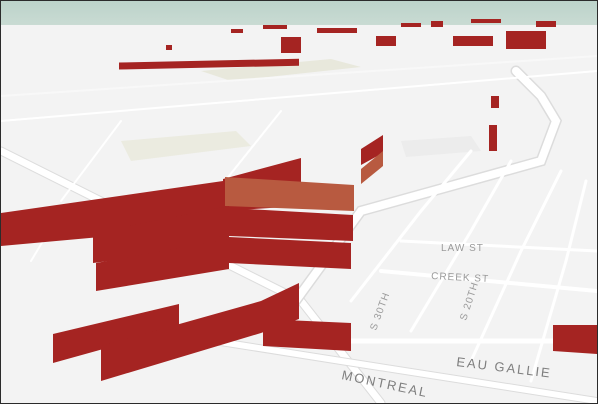 This screenshot has width=598, height=404. Describe the element at coordinates (469, 301) in the screenshot. I see `road-label-street-b: S 20TH` at that location.